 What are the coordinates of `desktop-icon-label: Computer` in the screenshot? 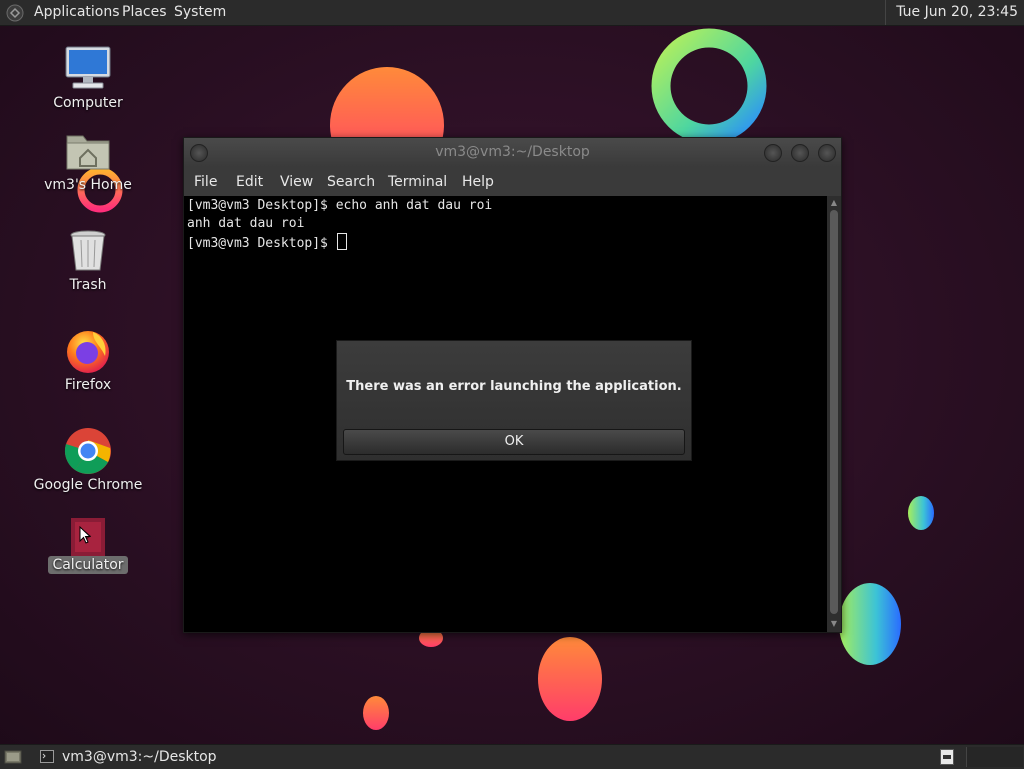 It's located at (88, 103).